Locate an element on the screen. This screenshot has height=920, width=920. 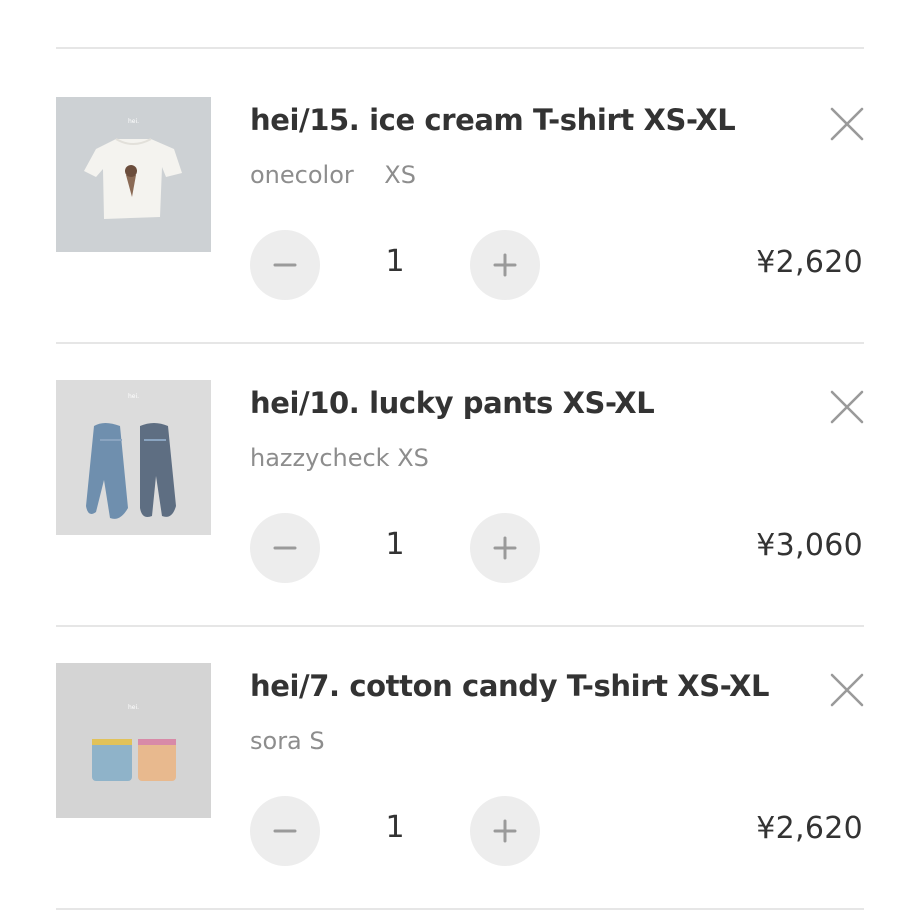
product-variant: sora S is located at coordinates (287, 741).